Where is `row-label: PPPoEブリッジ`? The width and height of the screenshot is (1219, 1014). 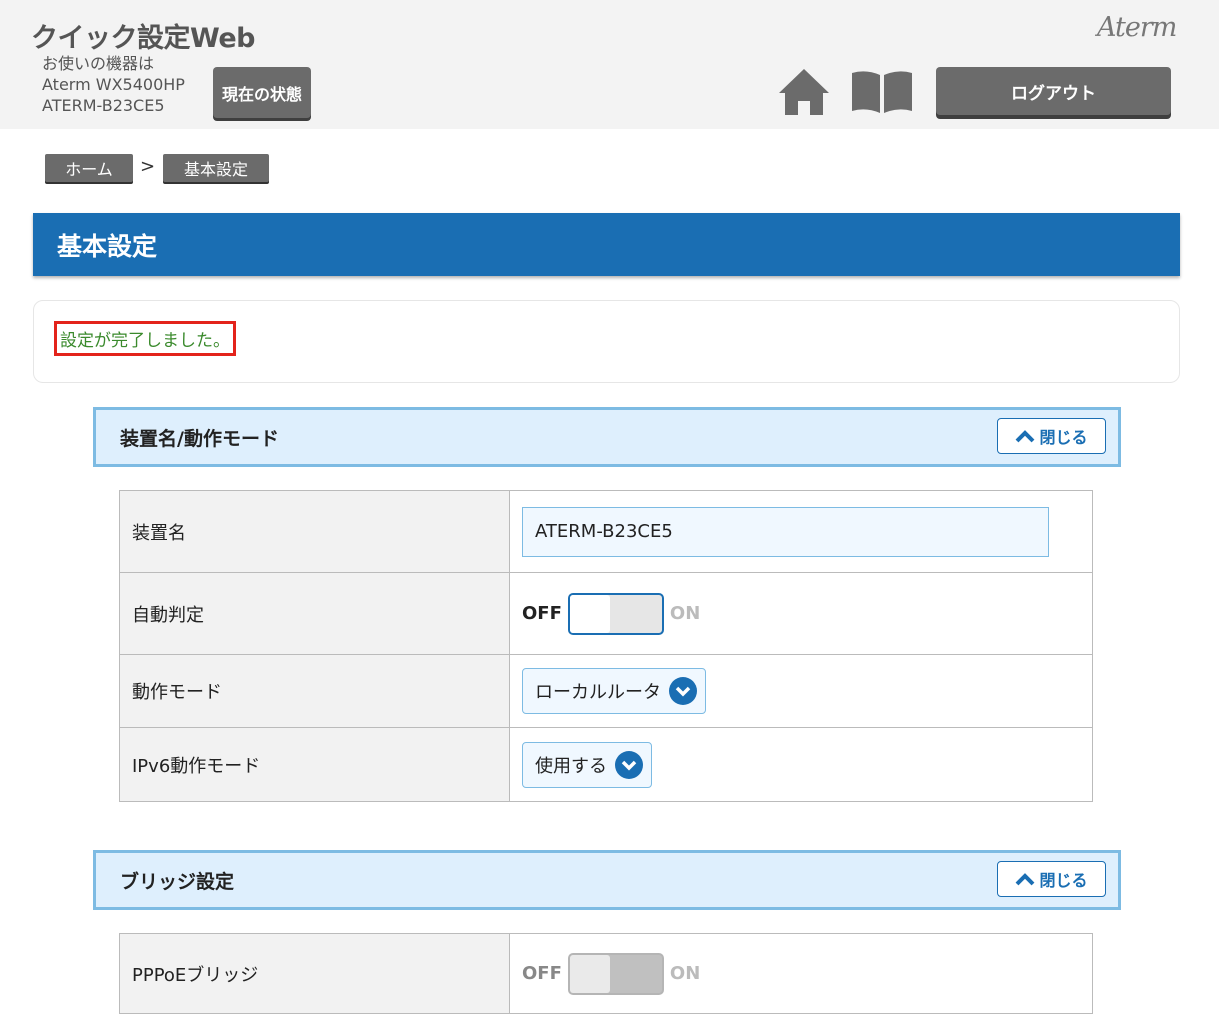
row-label: PPPoEブリッジ is located at coordinates (314, 973).